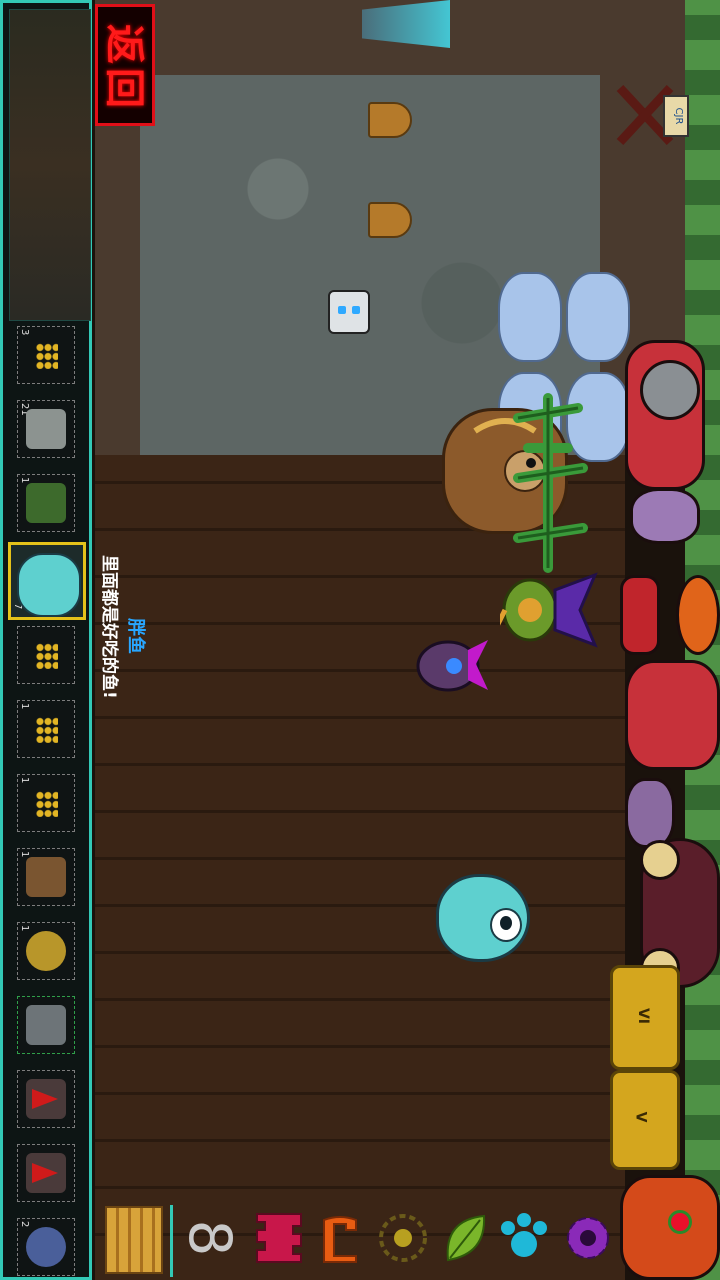 The image size is (720, 1280). Describe the element at coordinates (670, 390) in the screenshot. I see `helmet` at that location.